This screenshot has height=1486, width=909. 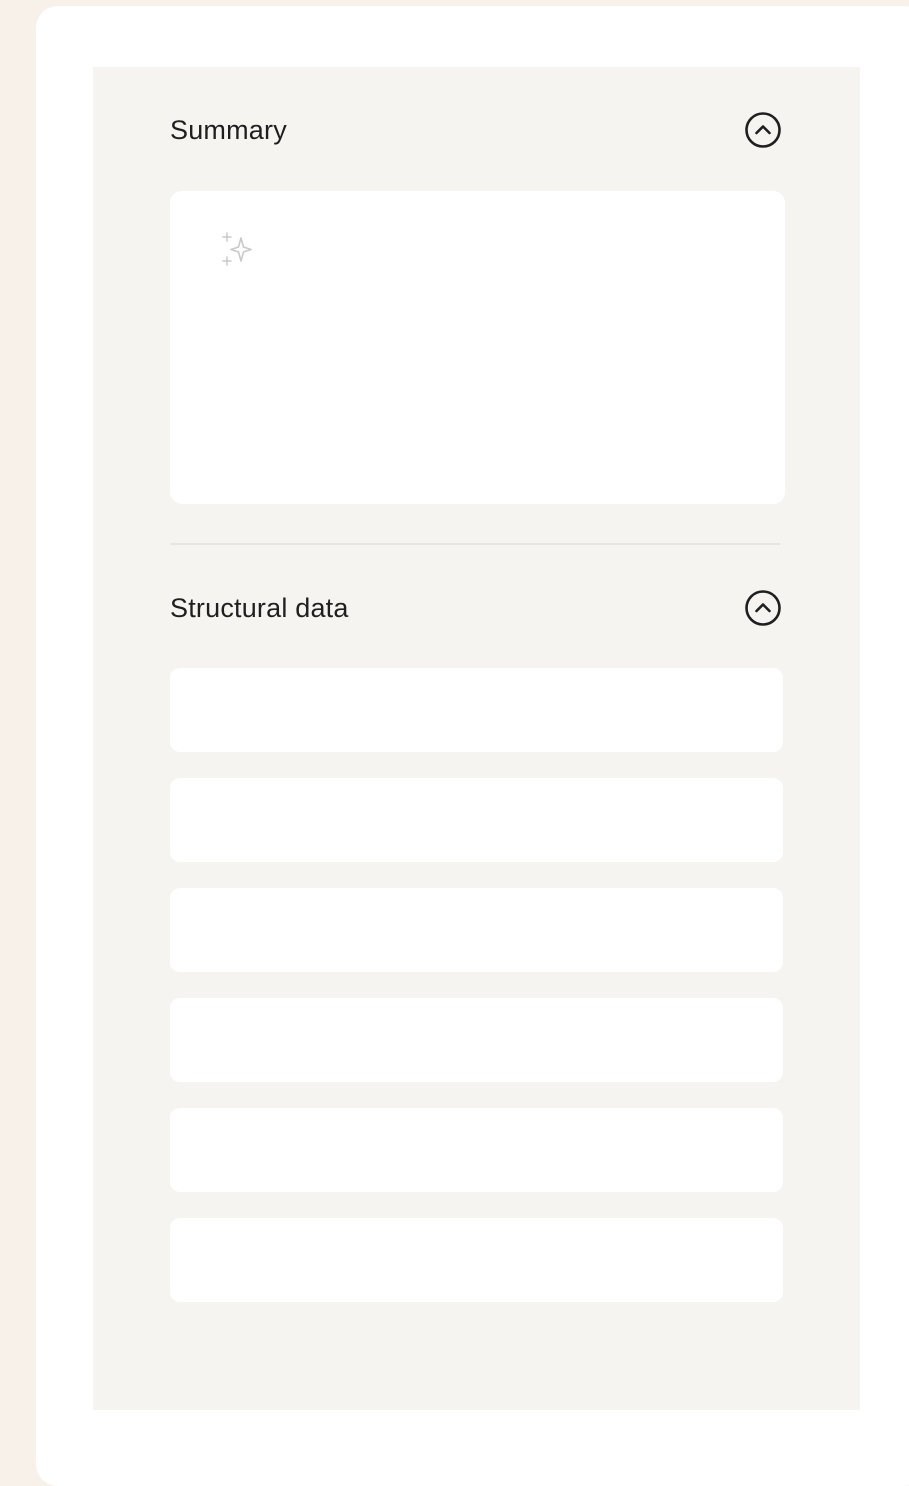 I want to click on structural-data-title: Structural data, so click(x=259, y=607).